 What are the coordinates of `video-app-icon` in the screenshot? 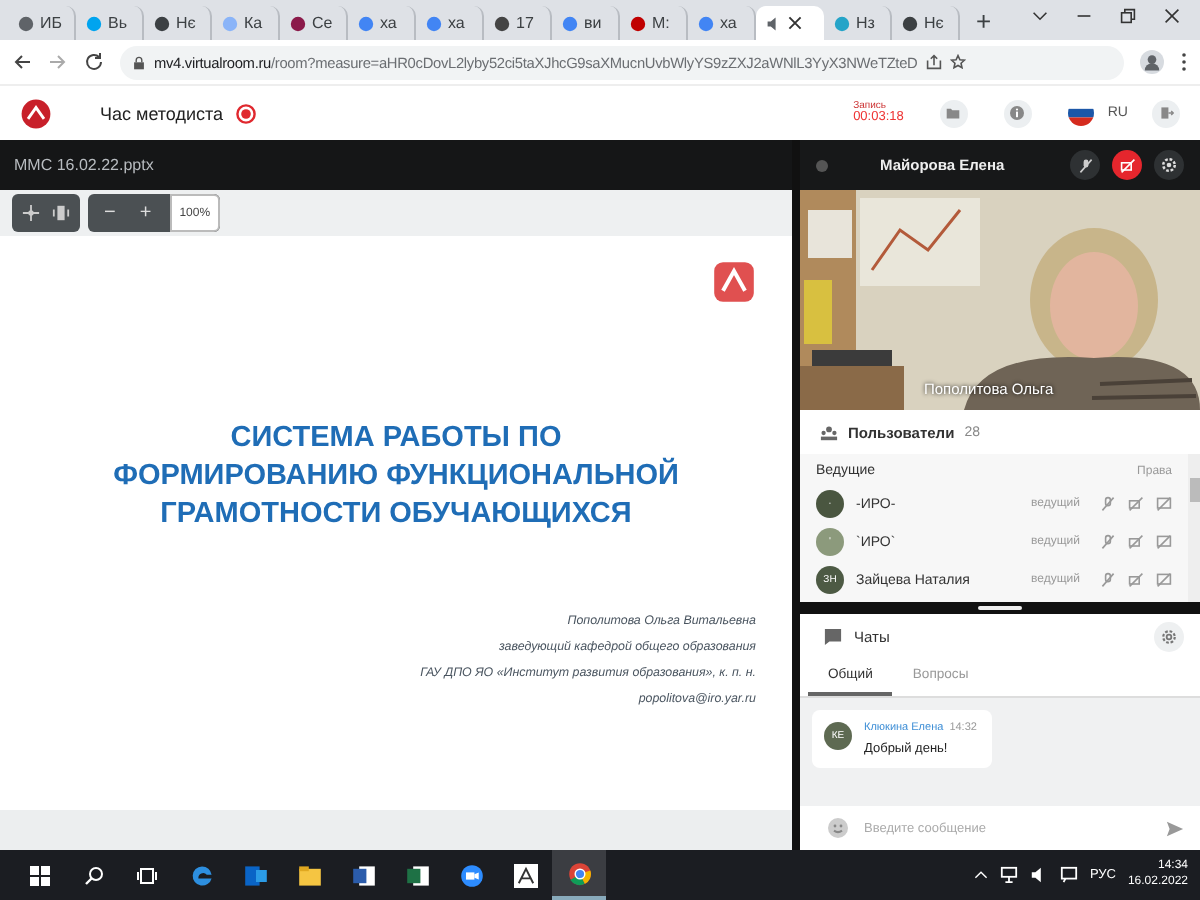 It's located at (471, 875).